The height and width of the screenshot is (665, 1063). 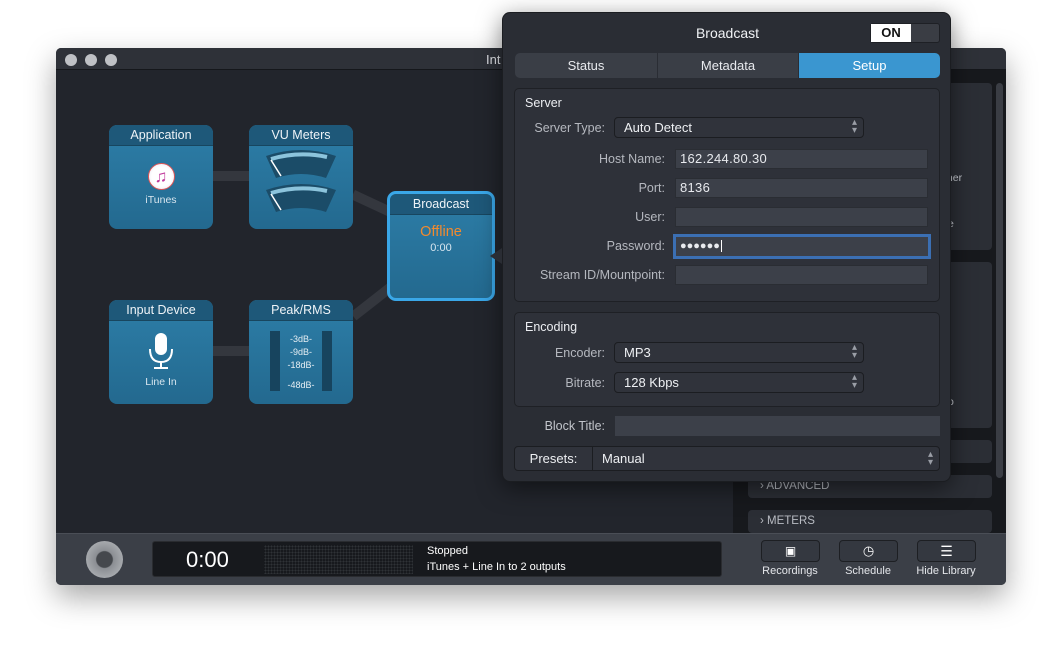 I want to click on hide-library-button: ☰, so click(x=946, y=551).